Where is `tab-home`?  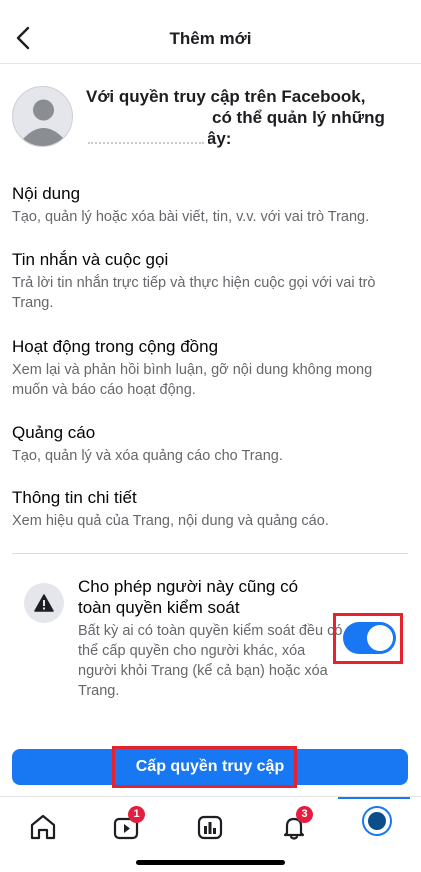
tab-home is located at coordinates (43, 827).